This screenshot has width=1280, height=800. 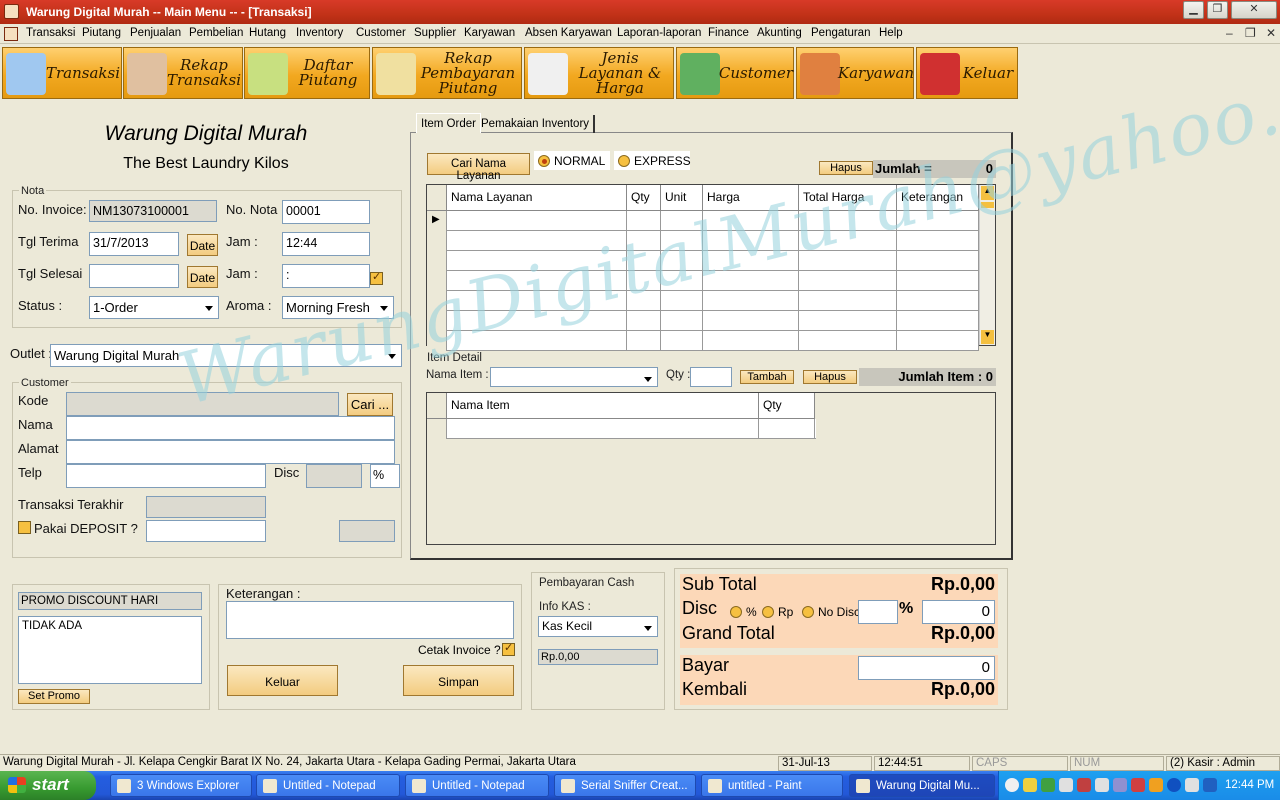 What do you see at coordinates (808, 612) in the screenshot?
I see `disc-nodisc-radio` at bounding box center [808, 612].